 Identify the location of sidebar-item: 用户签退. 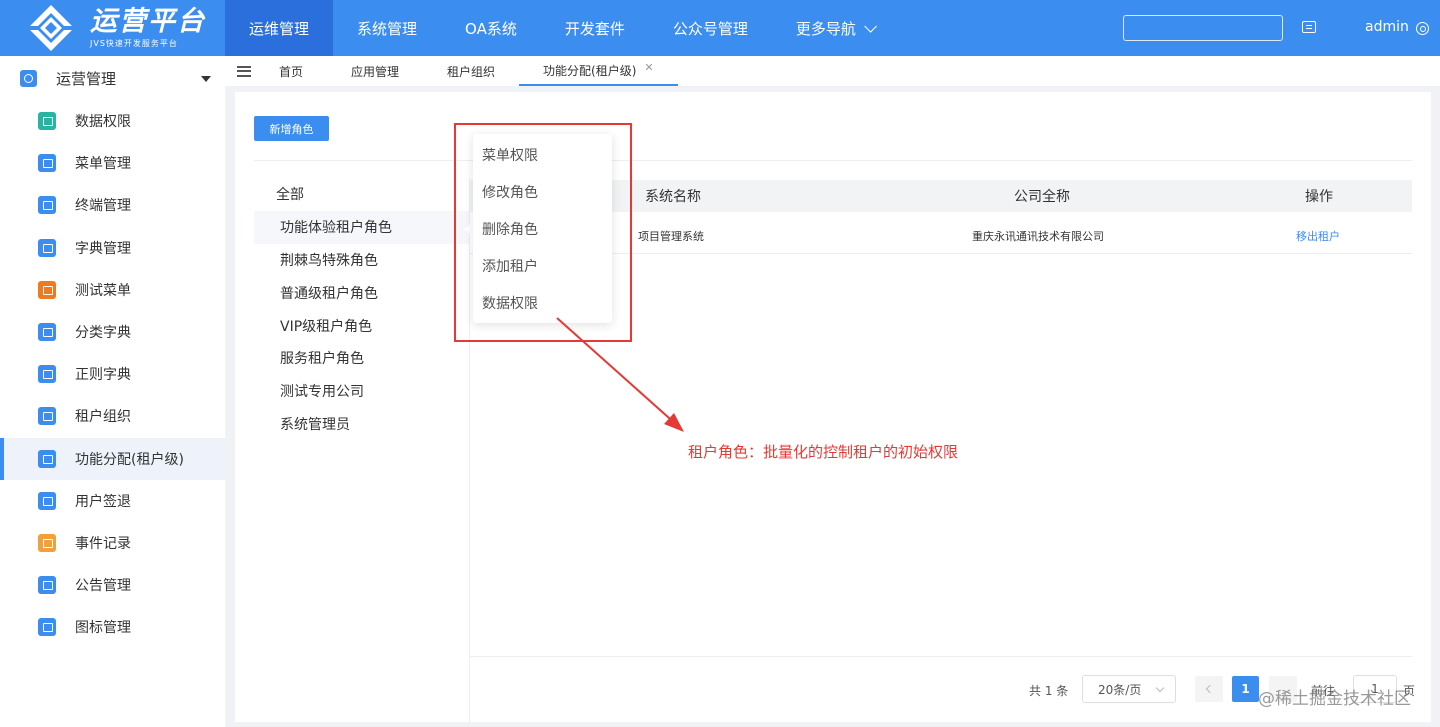
(112, 501).